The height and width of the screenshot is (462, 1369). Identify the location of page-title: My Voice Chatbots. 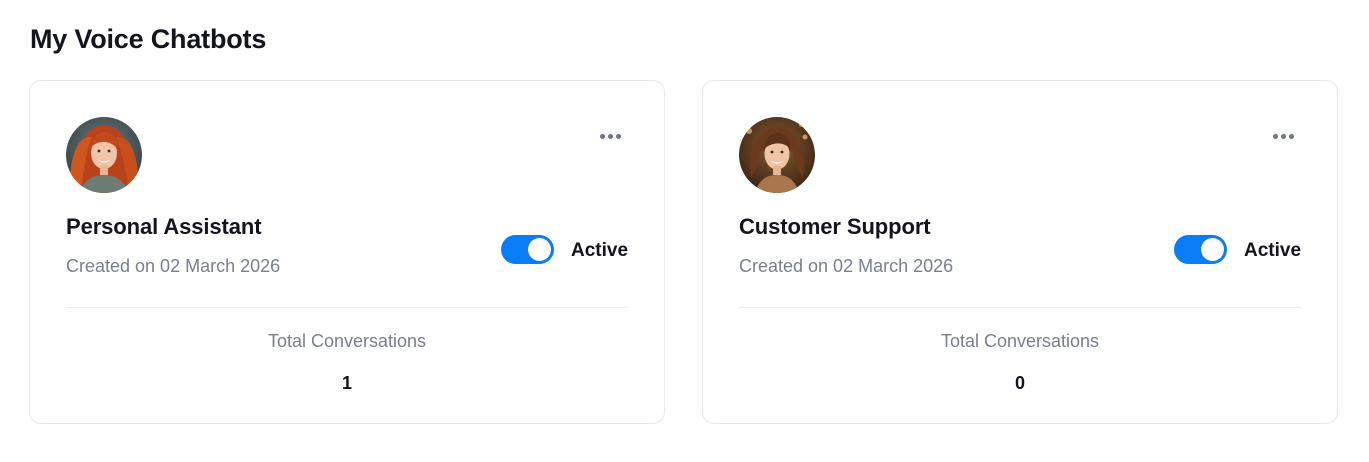
(148, 39).